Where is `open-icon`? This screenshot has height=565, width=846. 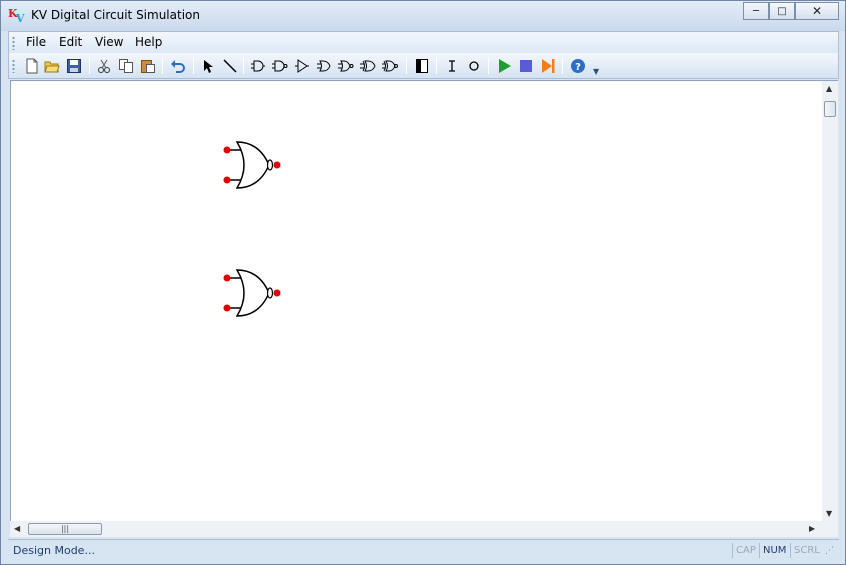
open-icon is located at coordinates (52, 67).